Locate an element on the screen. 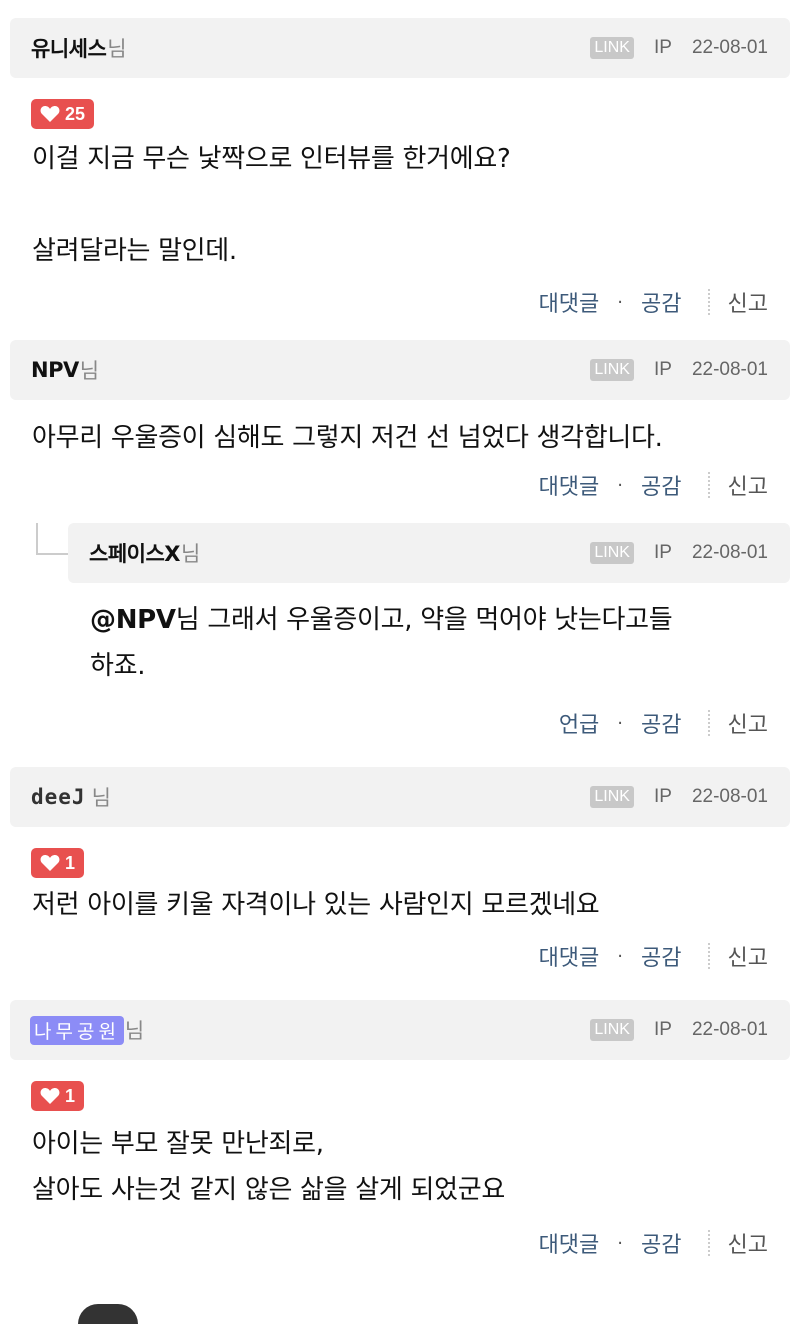 The height and width of the screenshot is (1324, 800). comment-body: 이걸 지금 무슨 낯짝으로 인터뷰를 한거에요? 살려달라는 말인데. is located at coordinates (416, 205).